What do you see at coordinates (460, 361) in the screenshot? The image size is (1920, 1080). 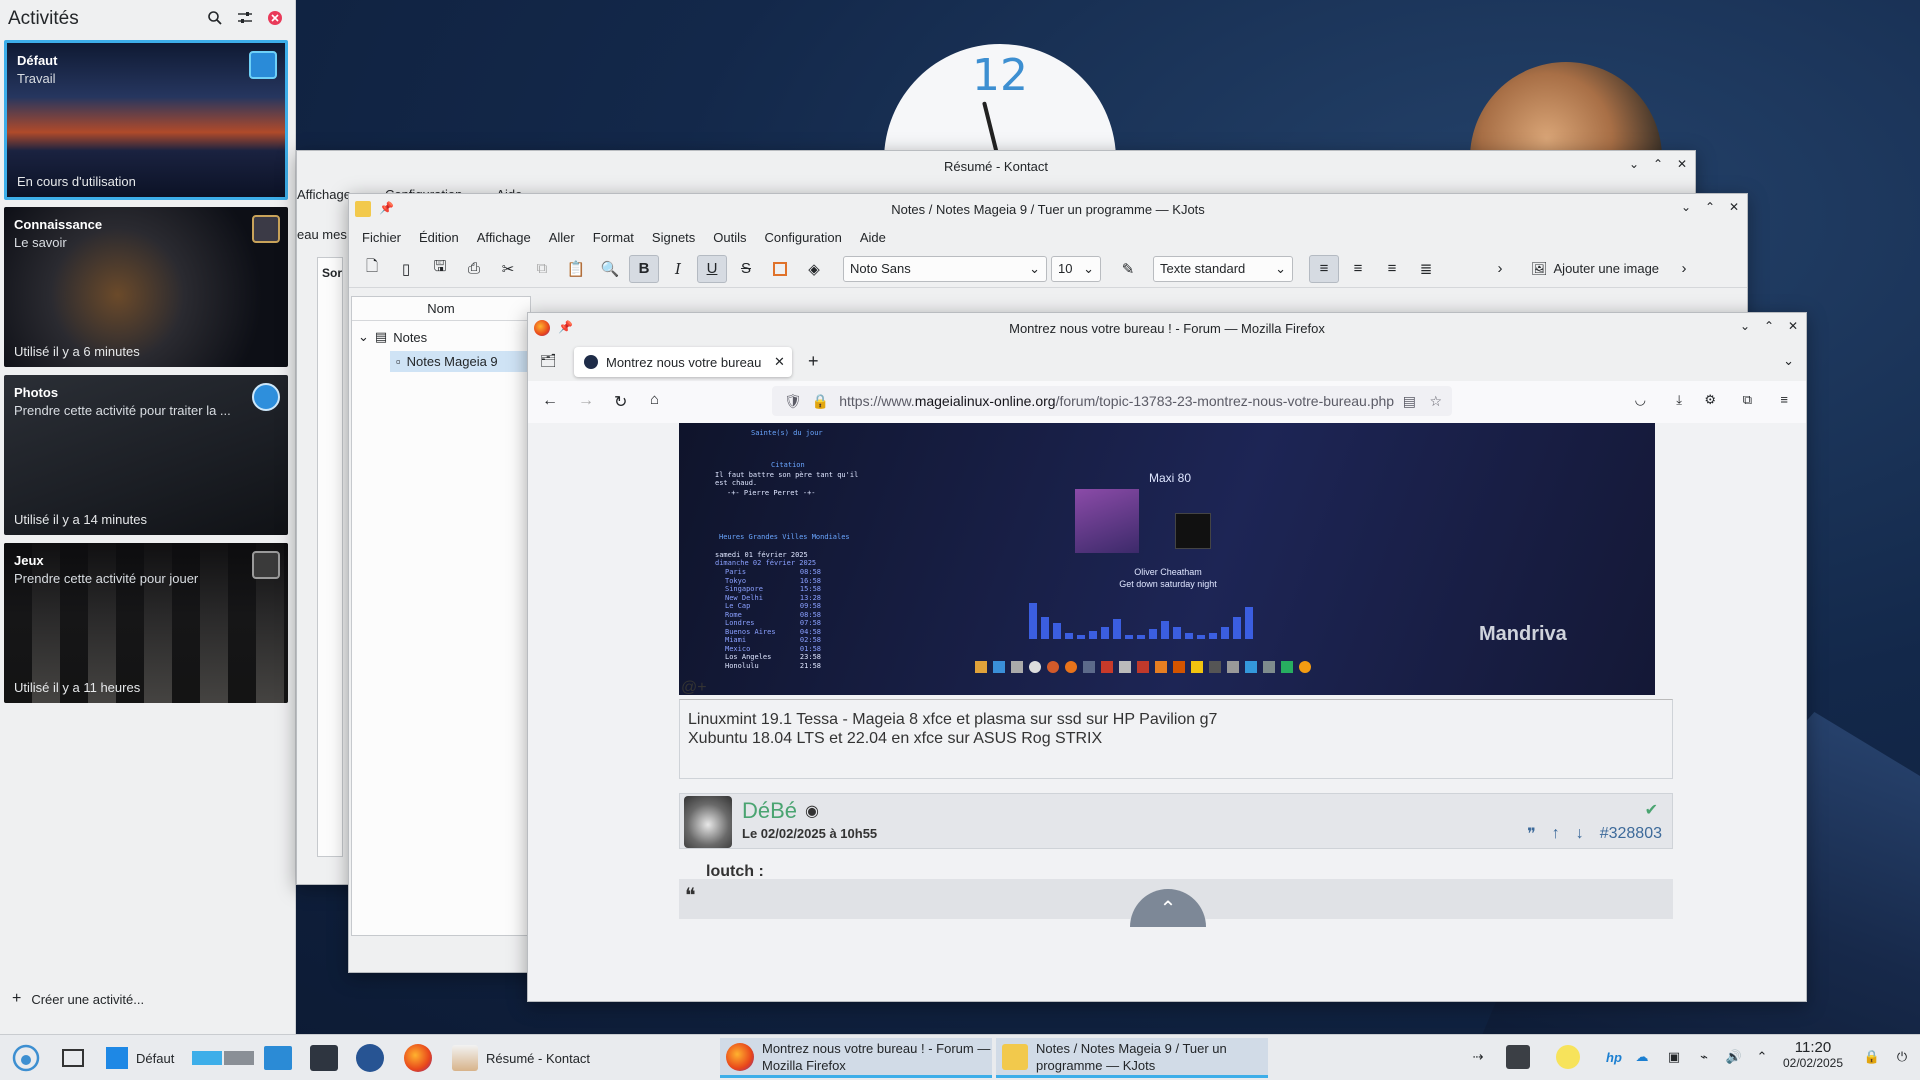 I see `tree-item-notes-mageia: ▫ Notes Mageia 9` at bounding box center [460, 361].